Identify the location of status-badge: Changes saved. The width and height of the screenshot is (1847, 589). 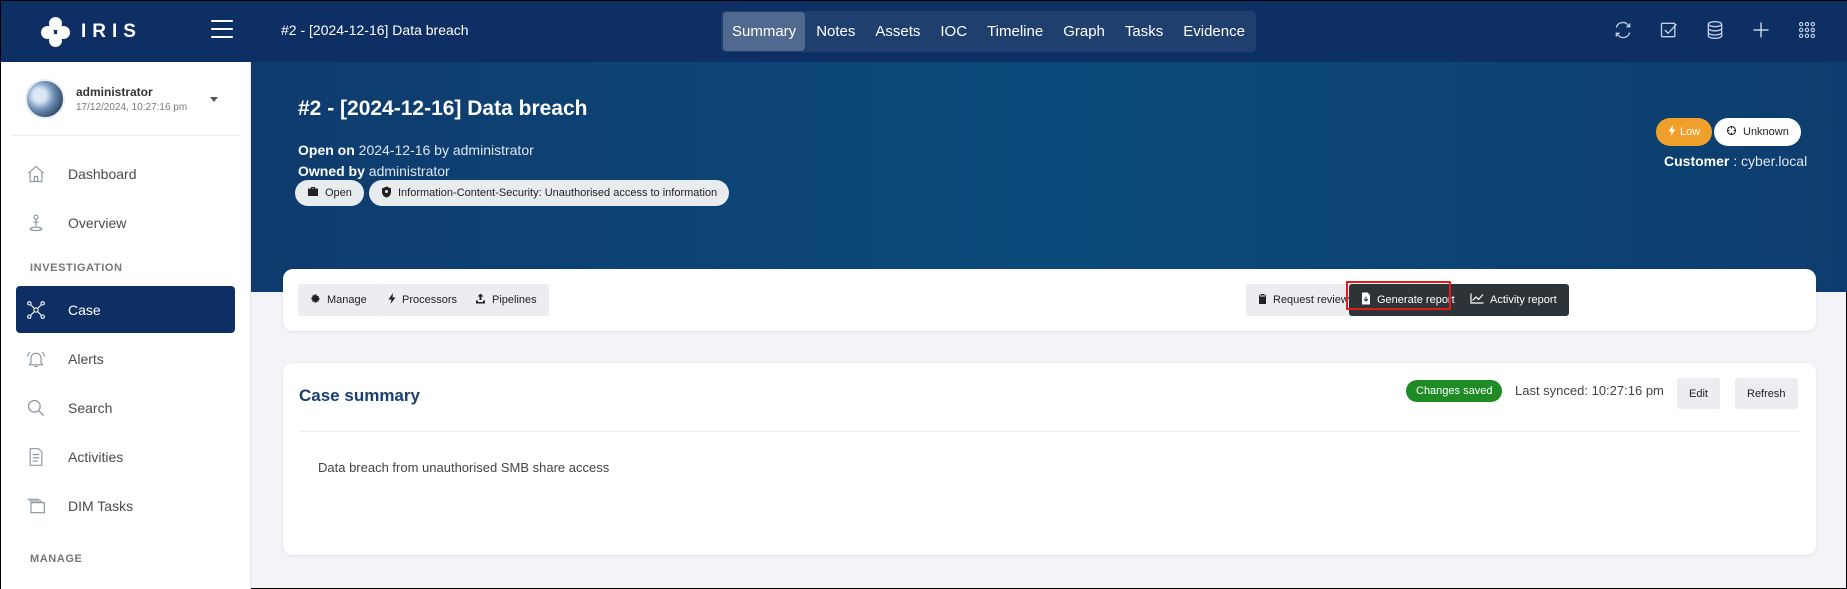
(1454, 391).